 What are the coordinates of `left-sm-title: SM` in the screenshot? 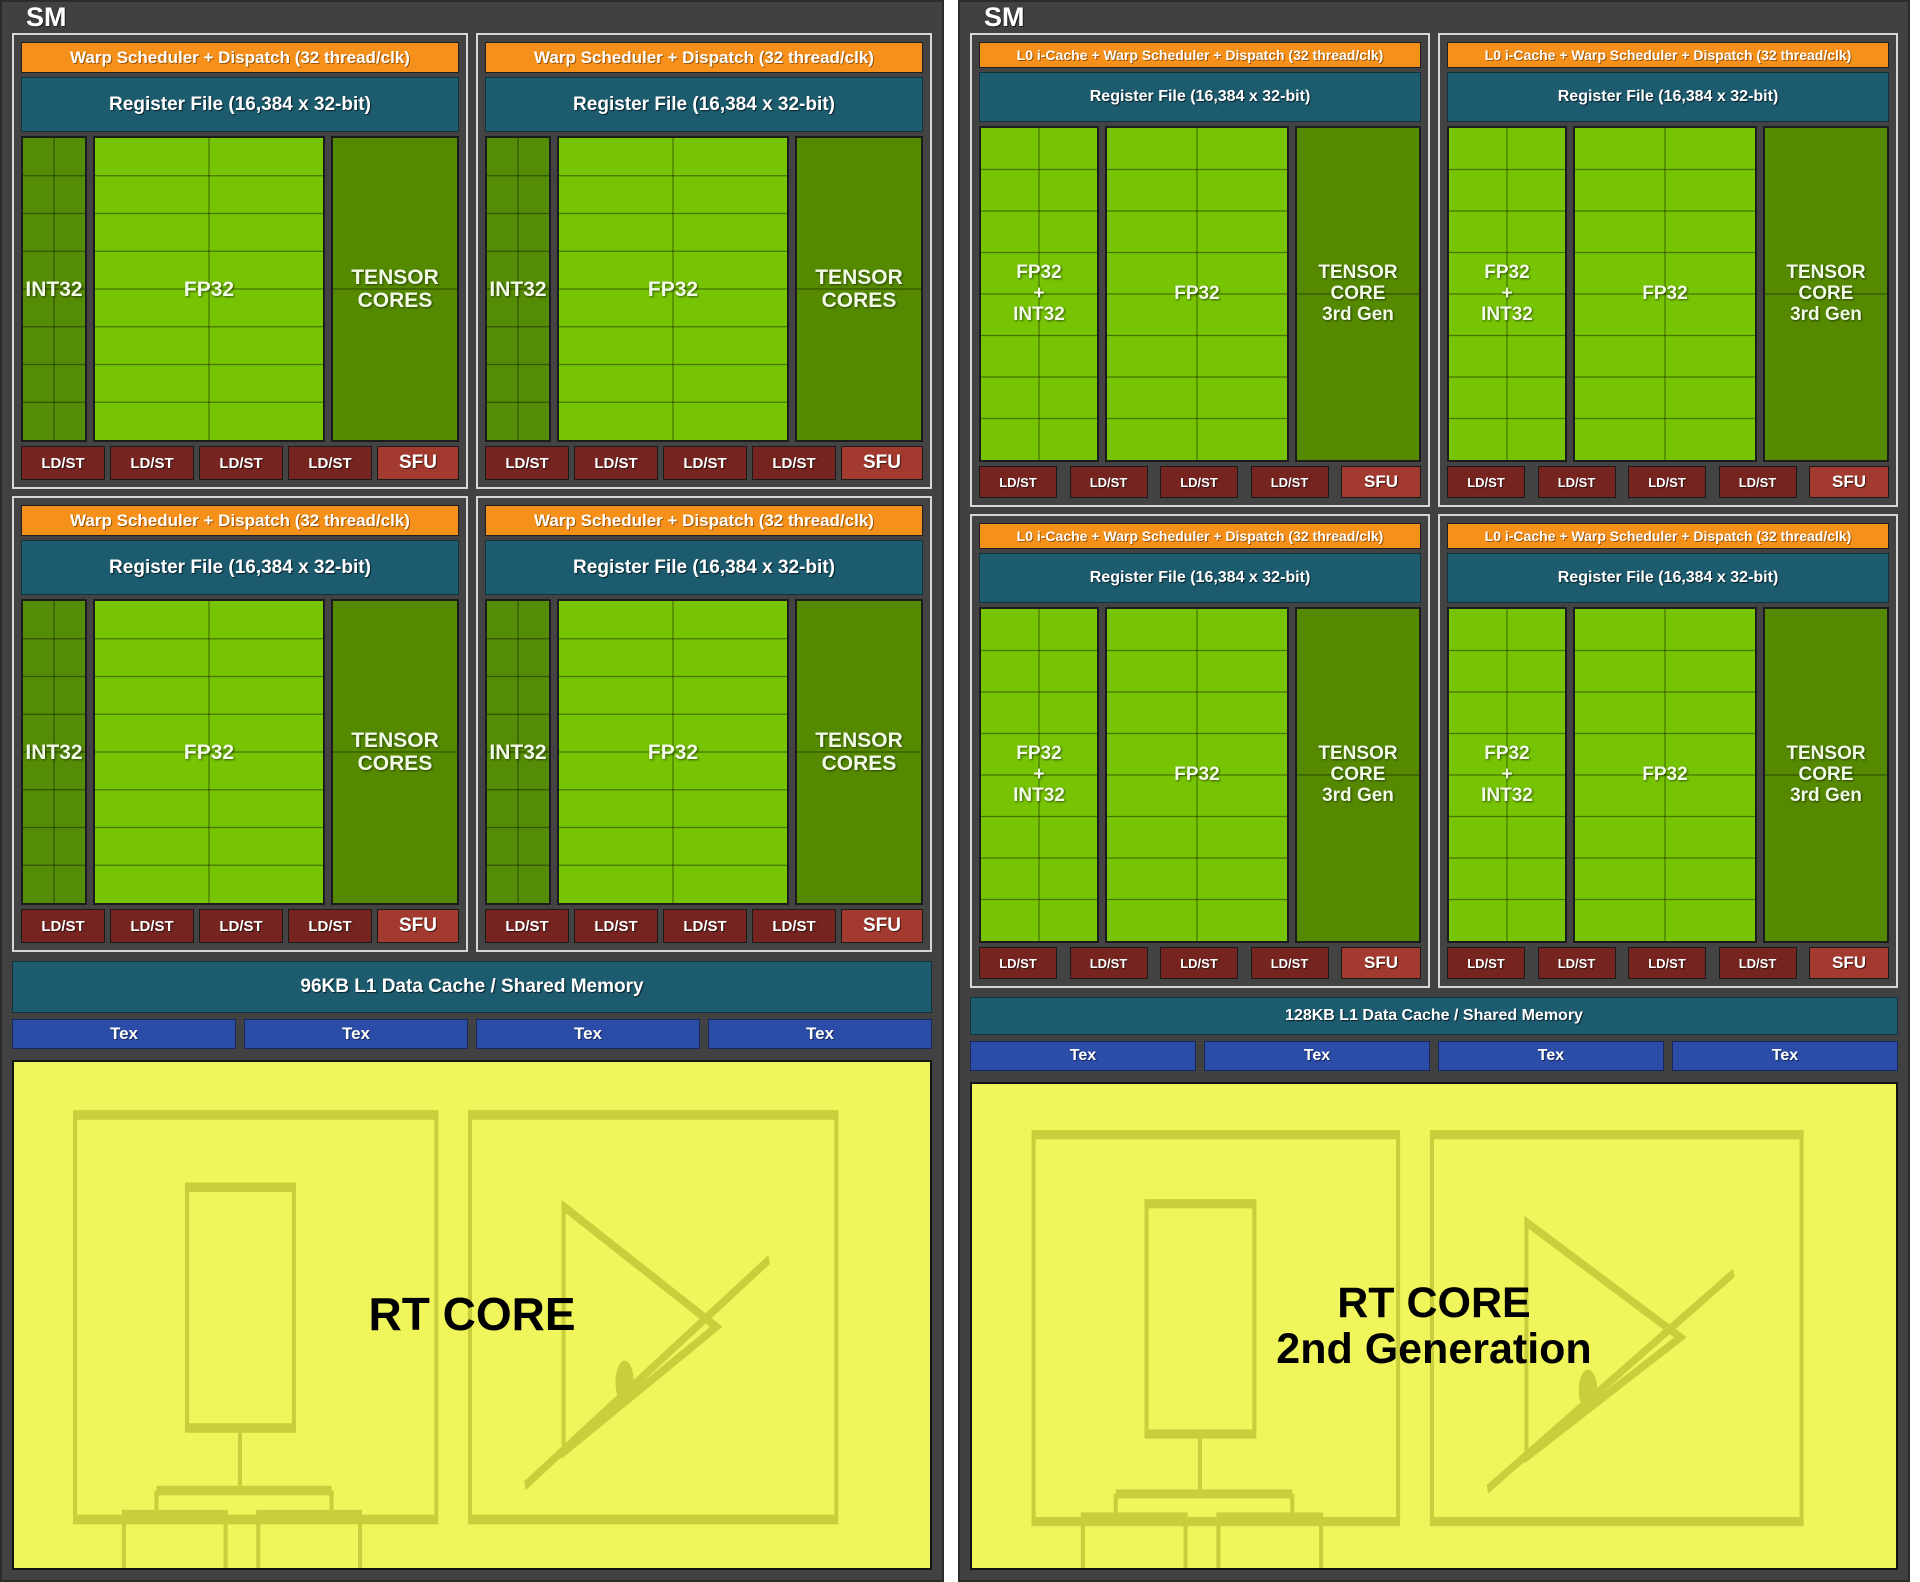 It's located at (46, 17).